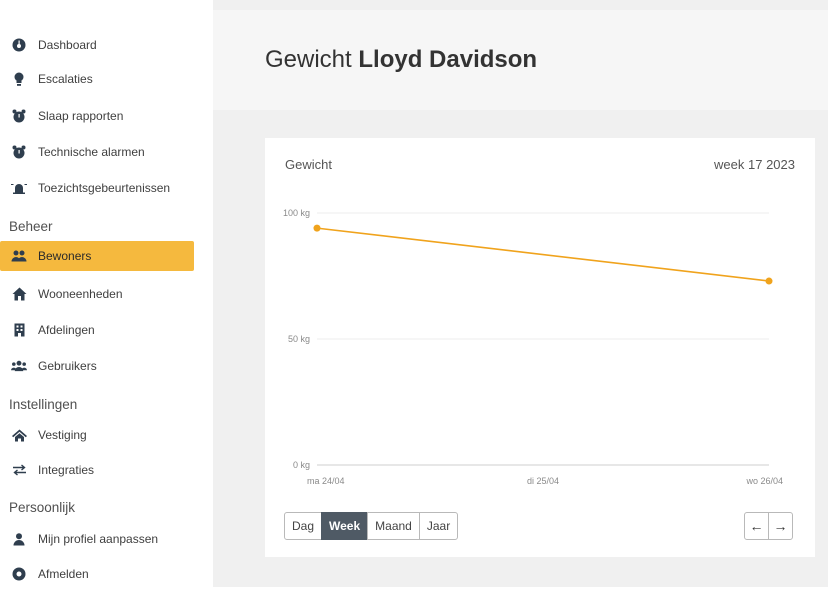 The image size is (828, 589). I want to click on sidebar-item-gebruikers: Gebruikers, so click(97, 366).